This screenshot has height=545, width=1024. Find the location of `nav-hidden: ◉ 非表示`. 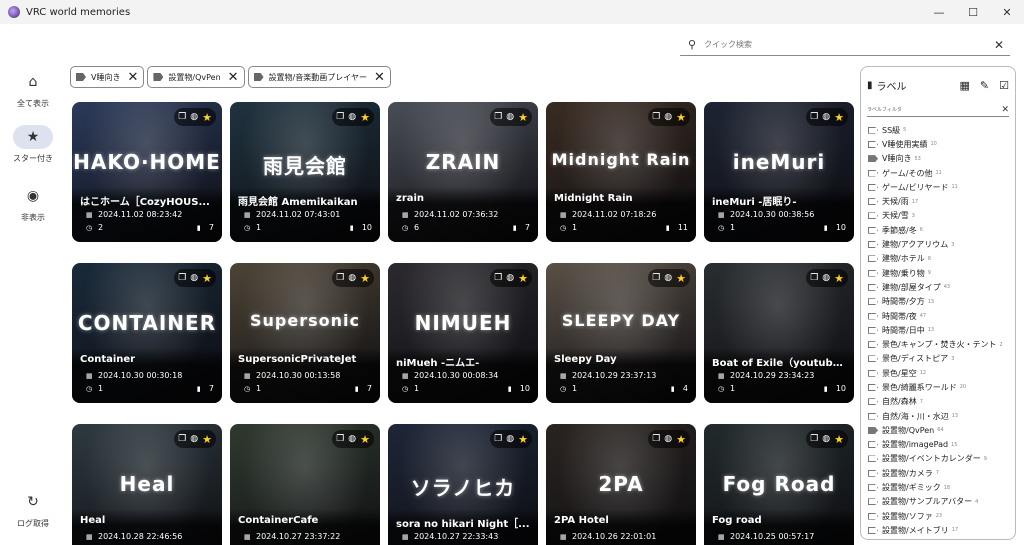

nav-hidden: ◉ 非表示 is located at coordinates (33, 203).